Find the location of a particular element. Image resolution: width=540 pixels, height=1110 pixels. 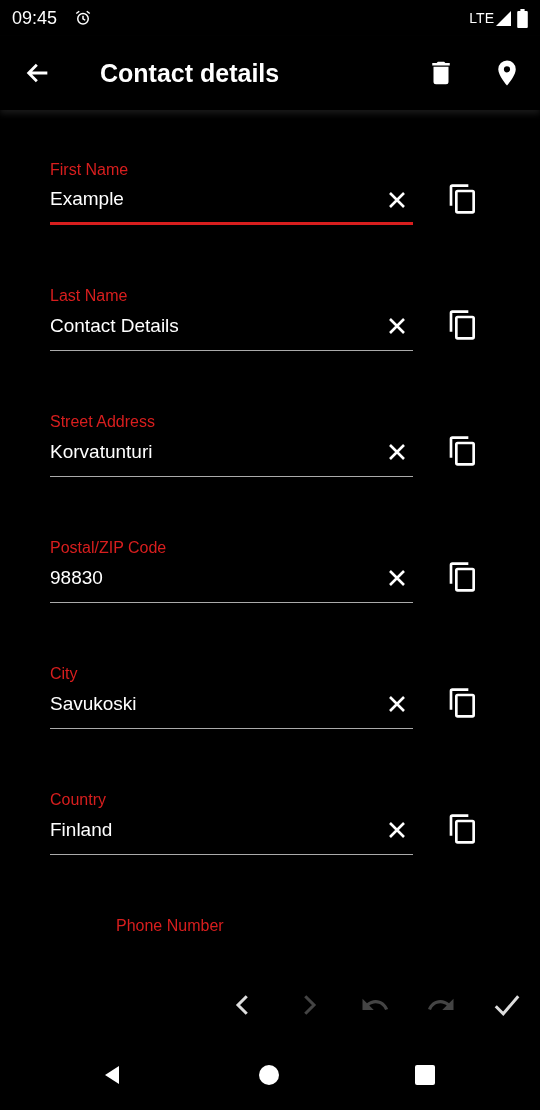

field-label: First Name is located at coordinates (90, 170).